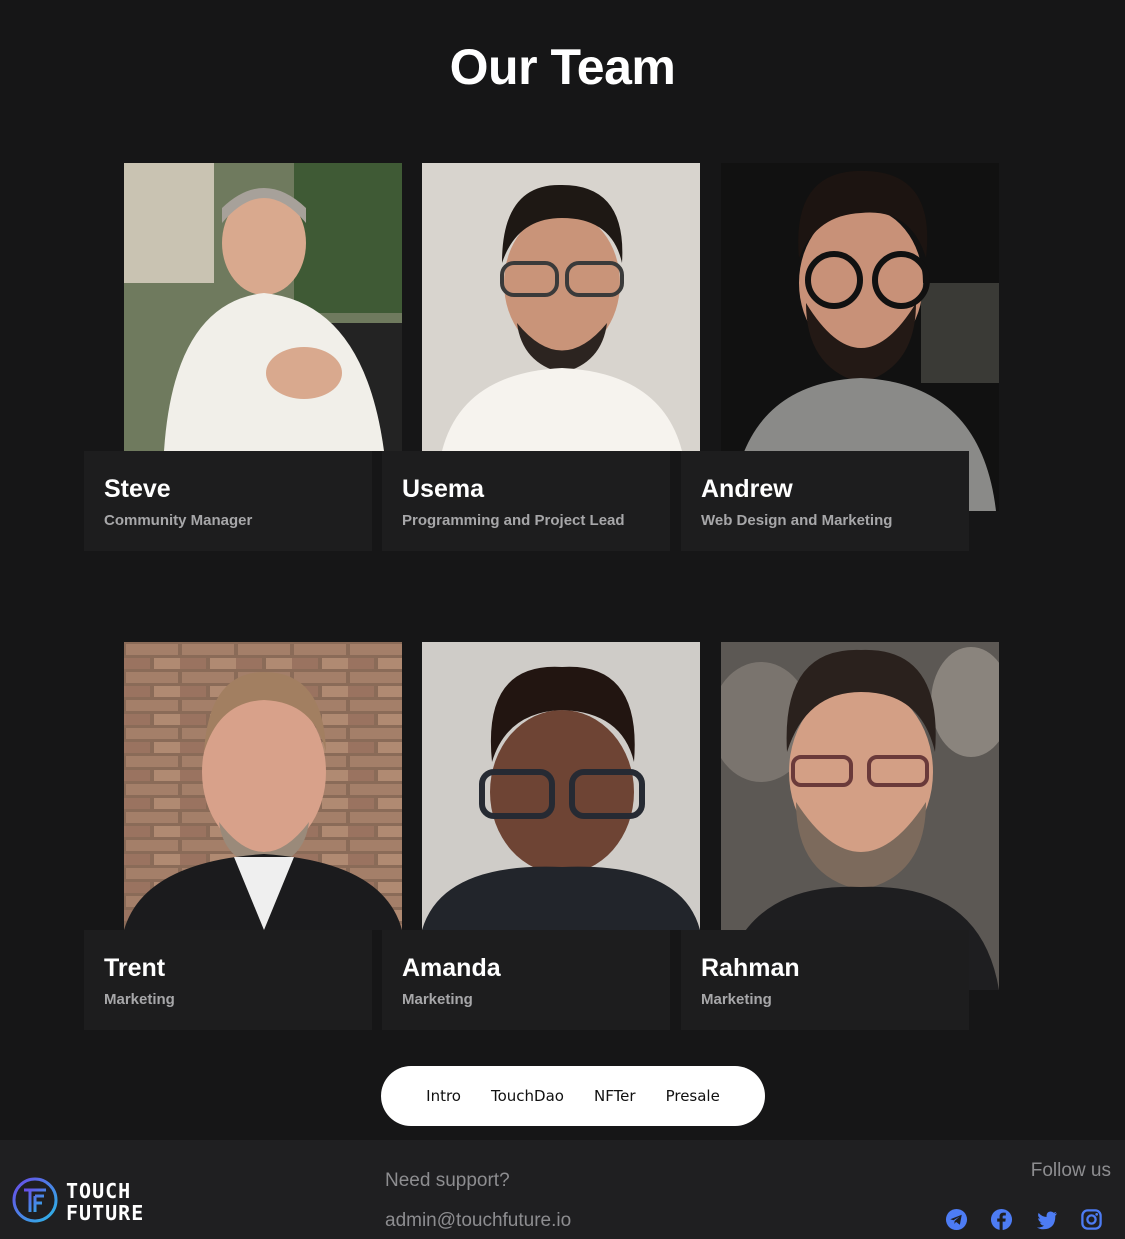 The width and height of the screenshot is (1125, 1239). What do you see at coordinates (615, 1096) in the screenshot?
I see `nav-link-nfter: NFTer` at bounding box center [615, 1096].